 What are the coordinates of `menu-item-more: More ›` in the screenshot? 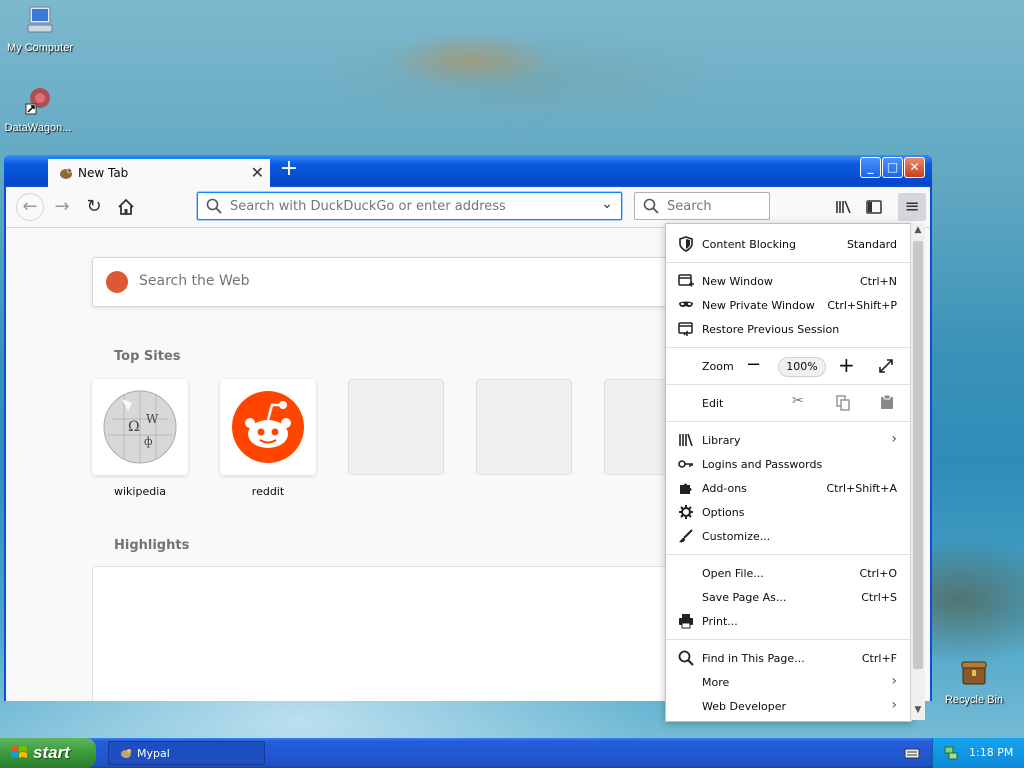 It's located at (788, 682).